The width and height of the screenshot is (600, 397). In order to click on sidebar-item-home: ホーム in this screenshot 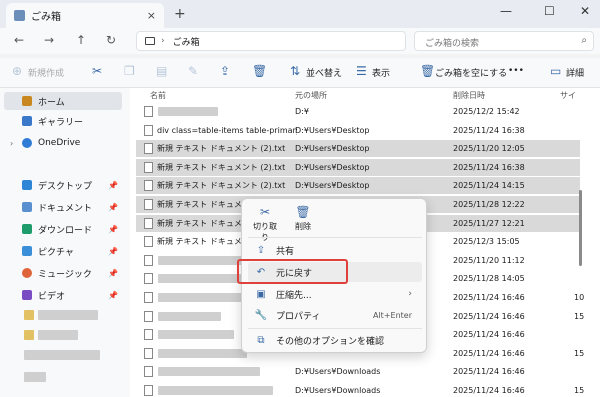, I will do `click(63, 101)`.